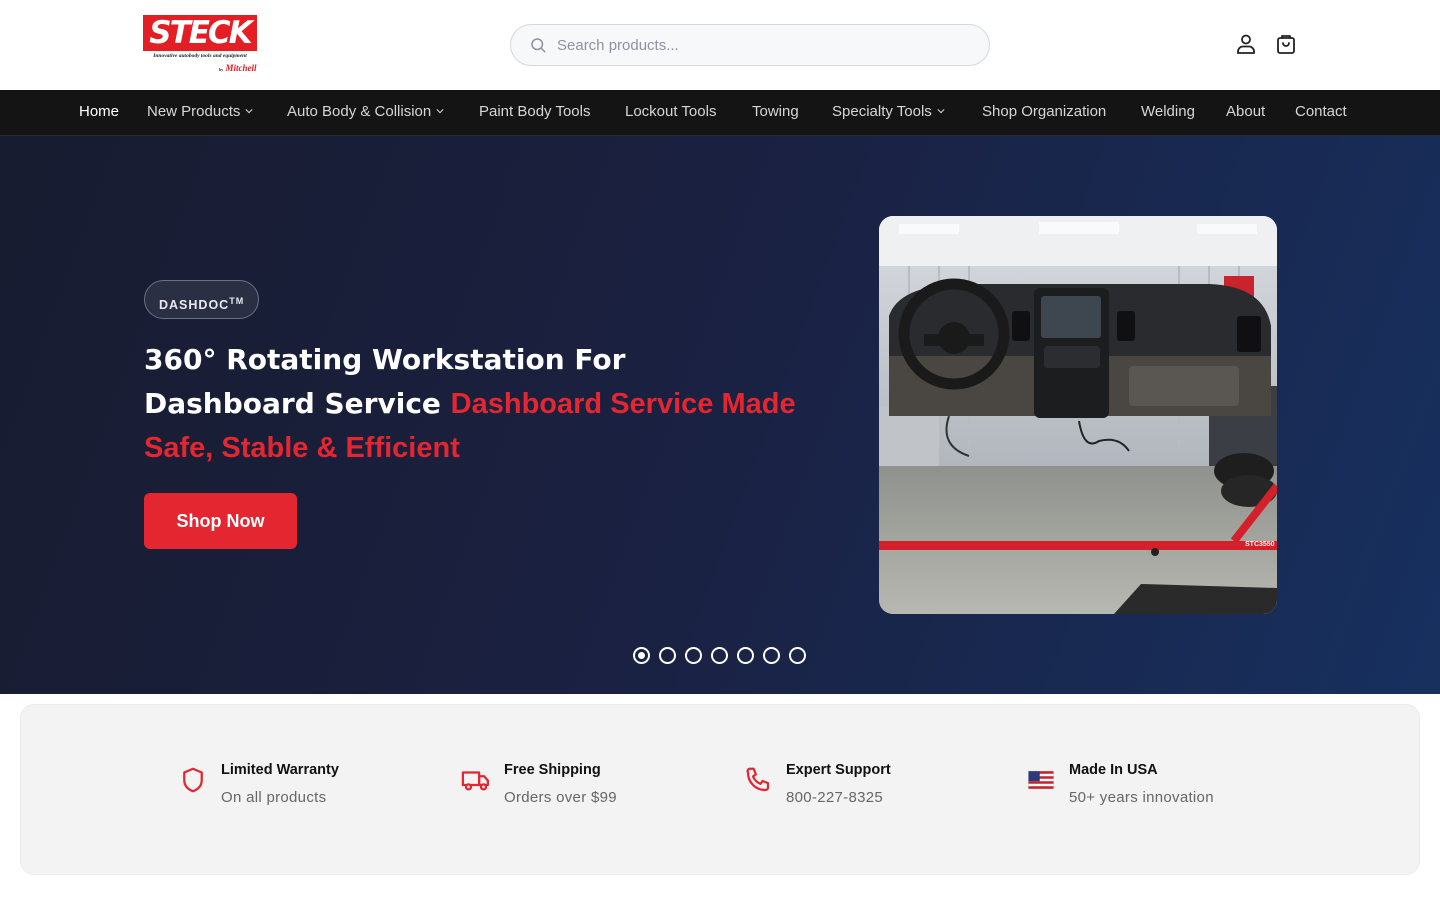 The width and height of the screenshot is (1440, 900). I want to click on us-flag-icon, so click(1041, 780).